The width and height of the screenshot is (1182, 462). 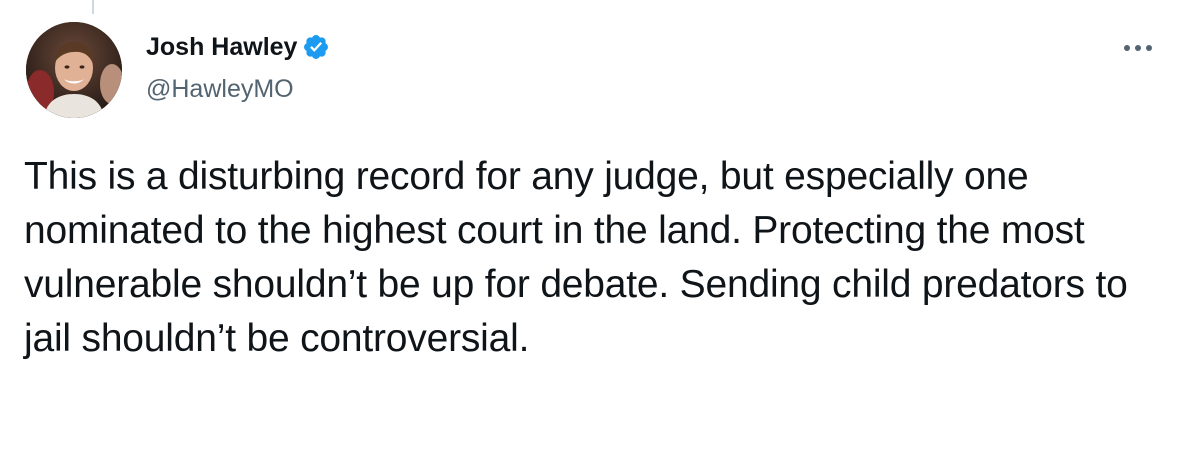 I want to click on thread-connector-line, so click(x=93, y=7).